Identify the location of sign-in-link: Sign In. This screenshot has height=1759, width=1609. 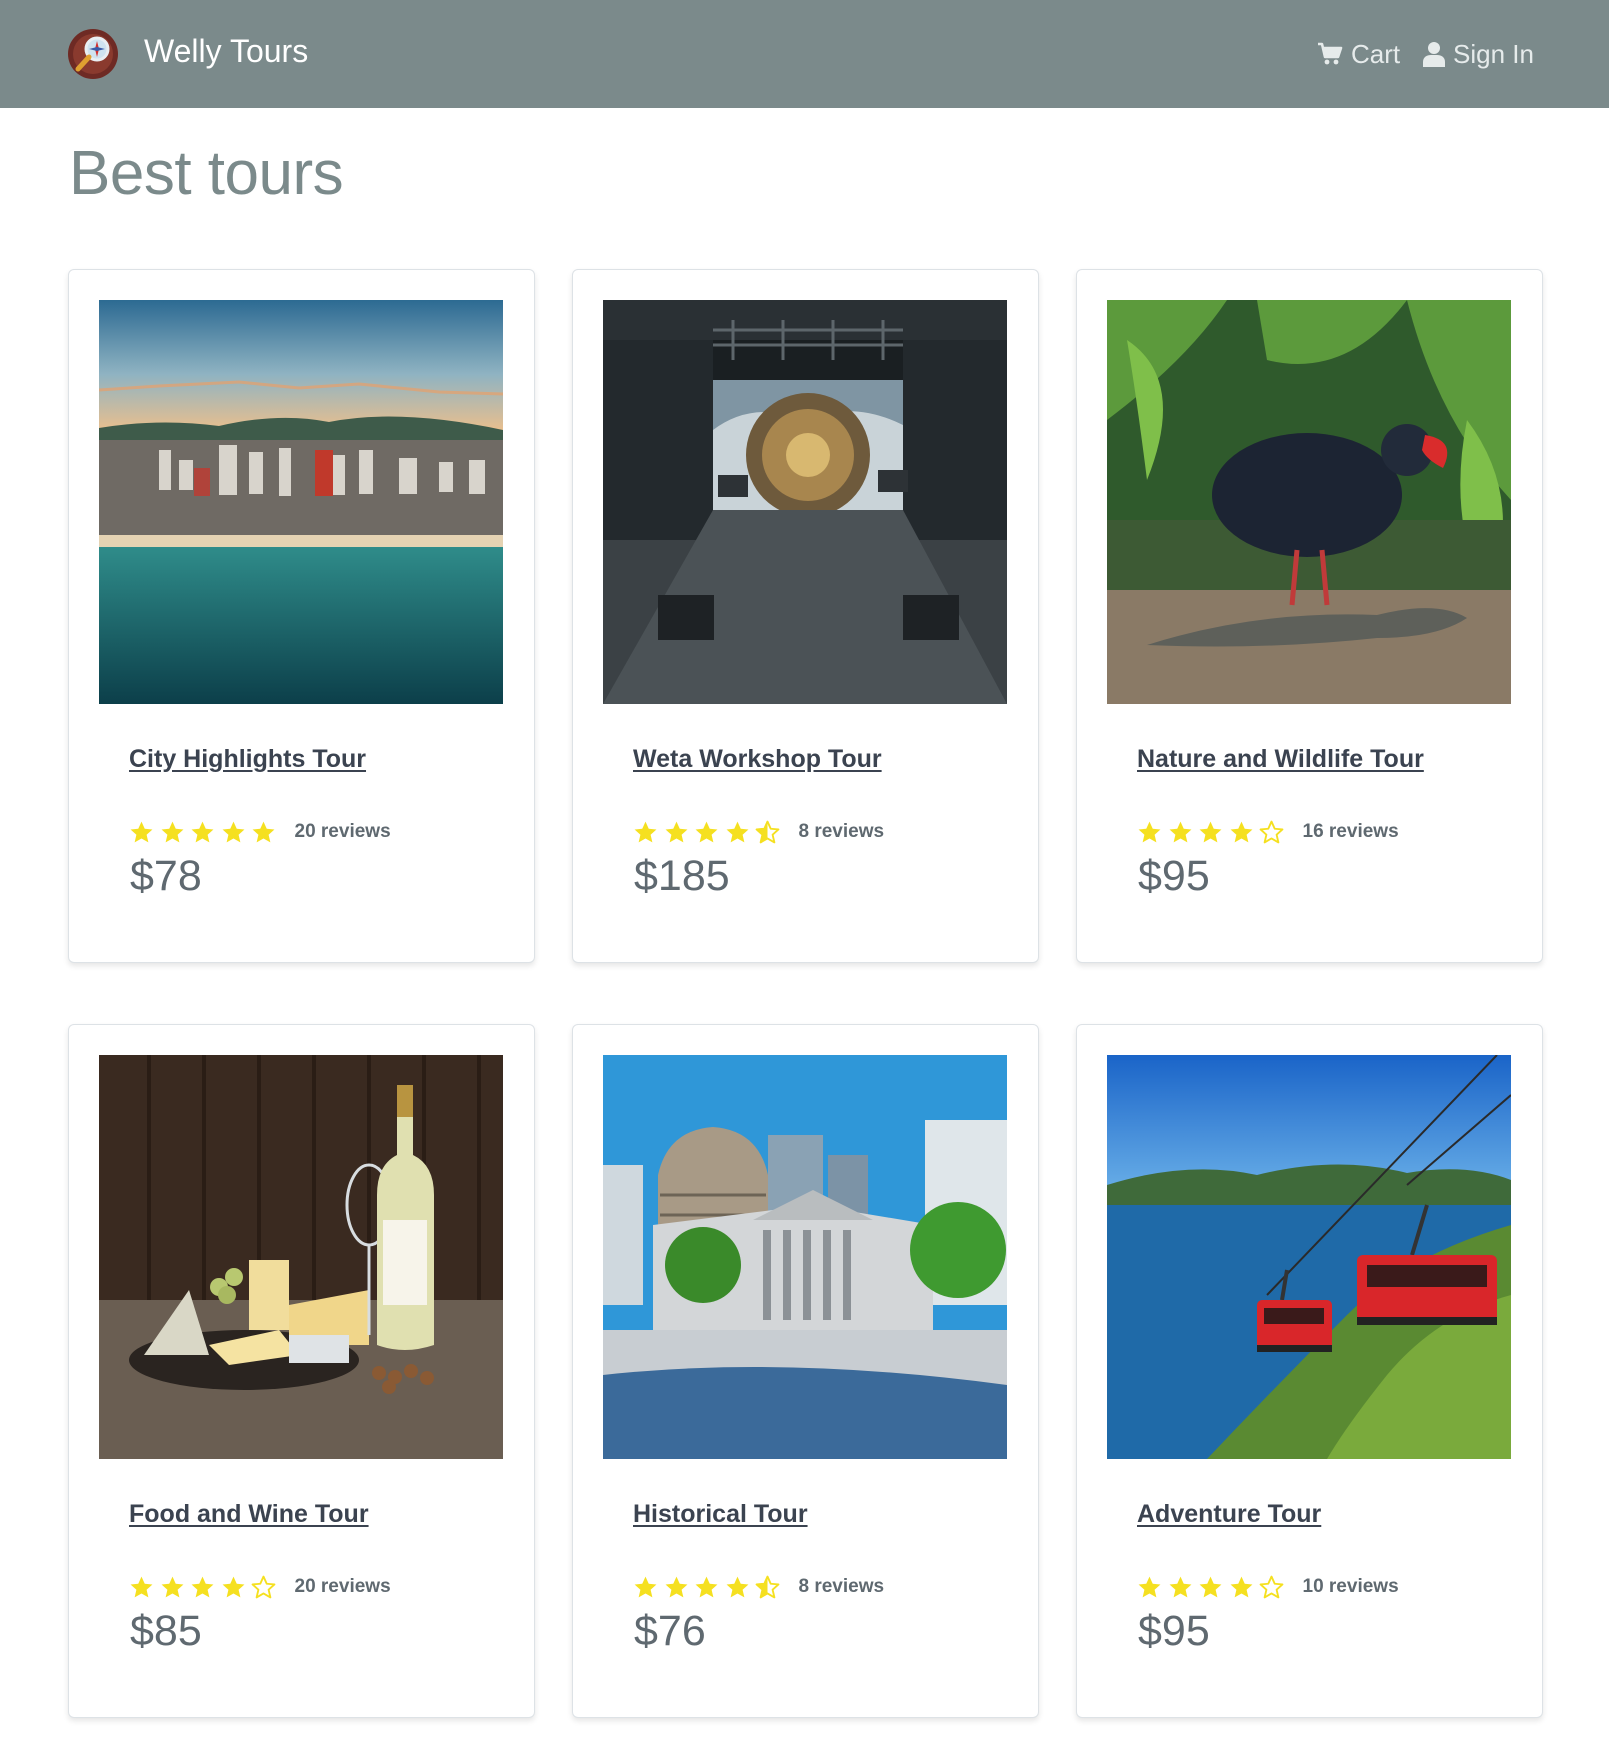
(1478, 54).